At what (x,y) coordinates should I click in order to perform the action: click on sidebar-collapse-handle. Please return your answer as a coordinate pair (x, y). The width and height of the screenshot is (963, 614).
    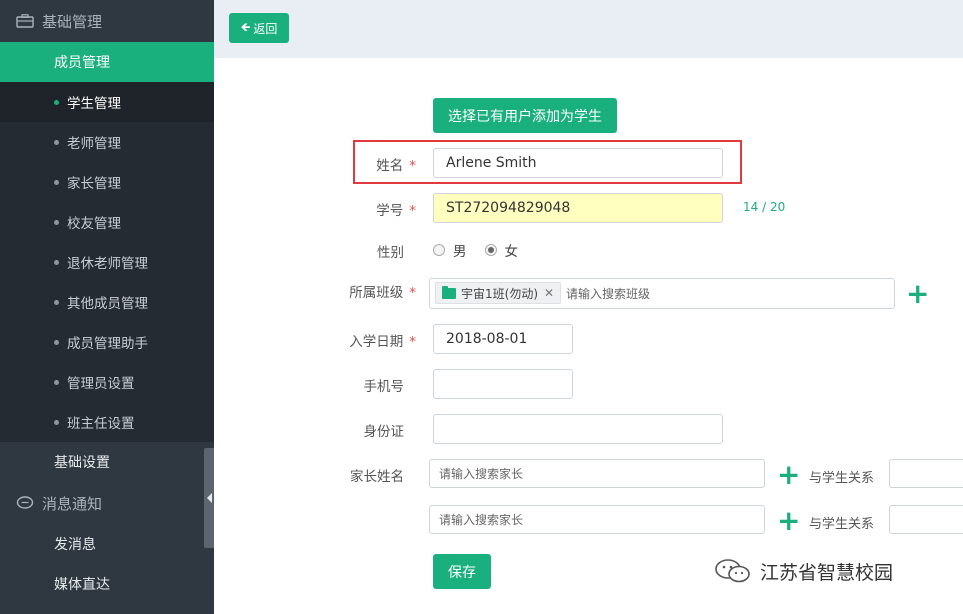
    Looking at the image, I should click on (209, 498).